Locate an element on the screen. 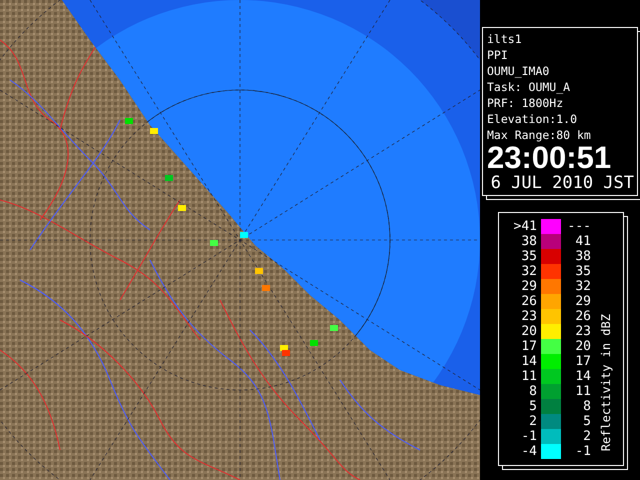  info-text: PRF: 1800Hz is located at coordinates (525, 103).